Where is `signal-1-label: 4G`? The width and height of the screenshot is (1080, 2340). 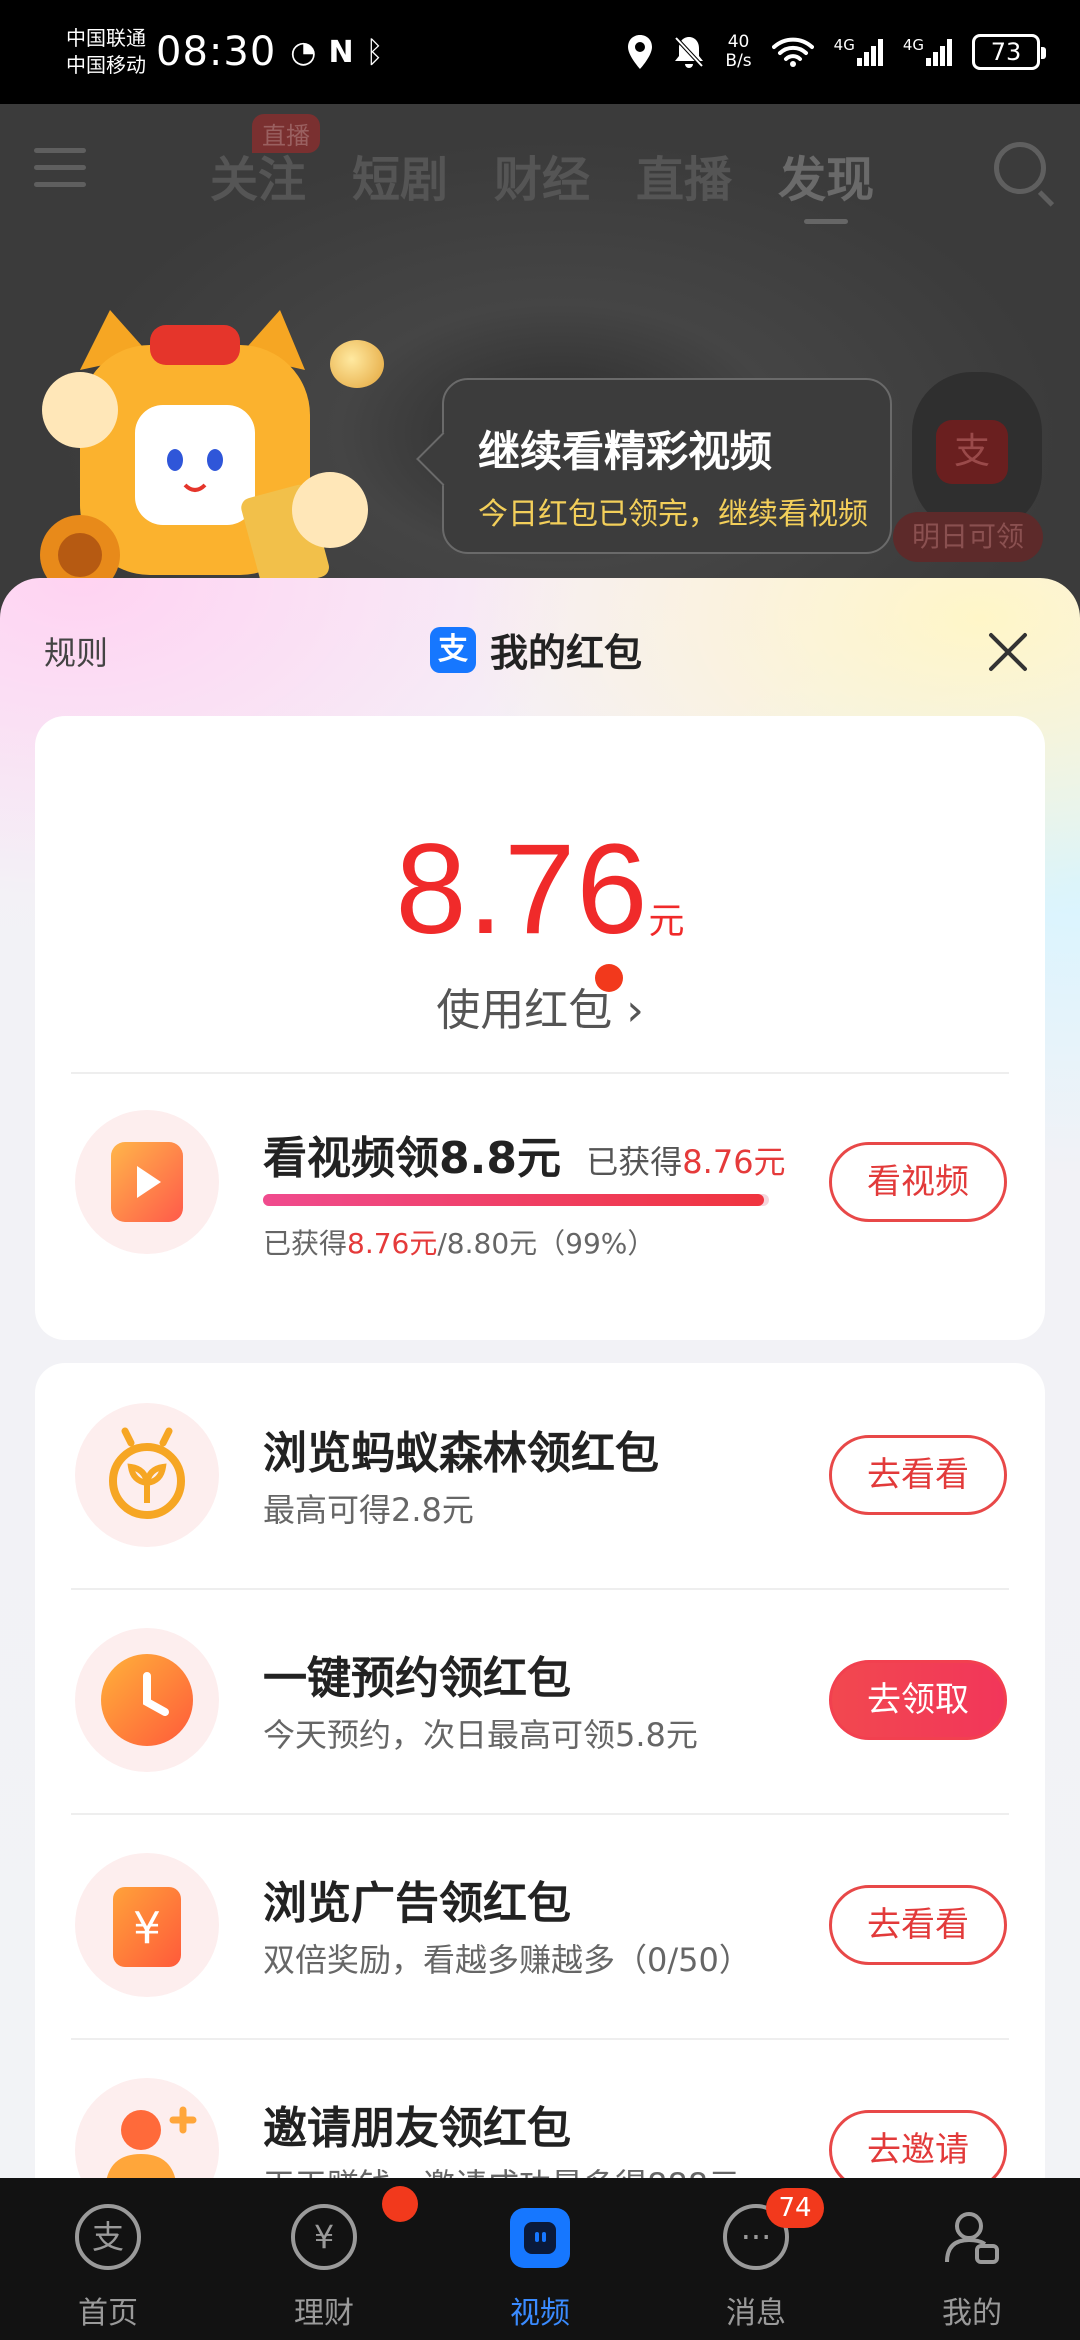
signal-1-label: 4G is located at coordinates (844, 45).